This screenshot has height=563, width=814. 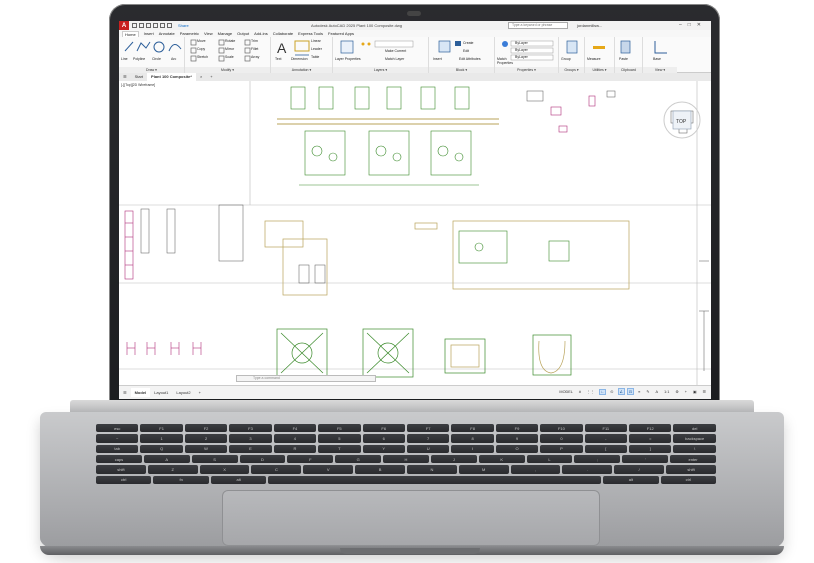 I want to click on annotation-icon: ✎, so click(x=647, y=391).